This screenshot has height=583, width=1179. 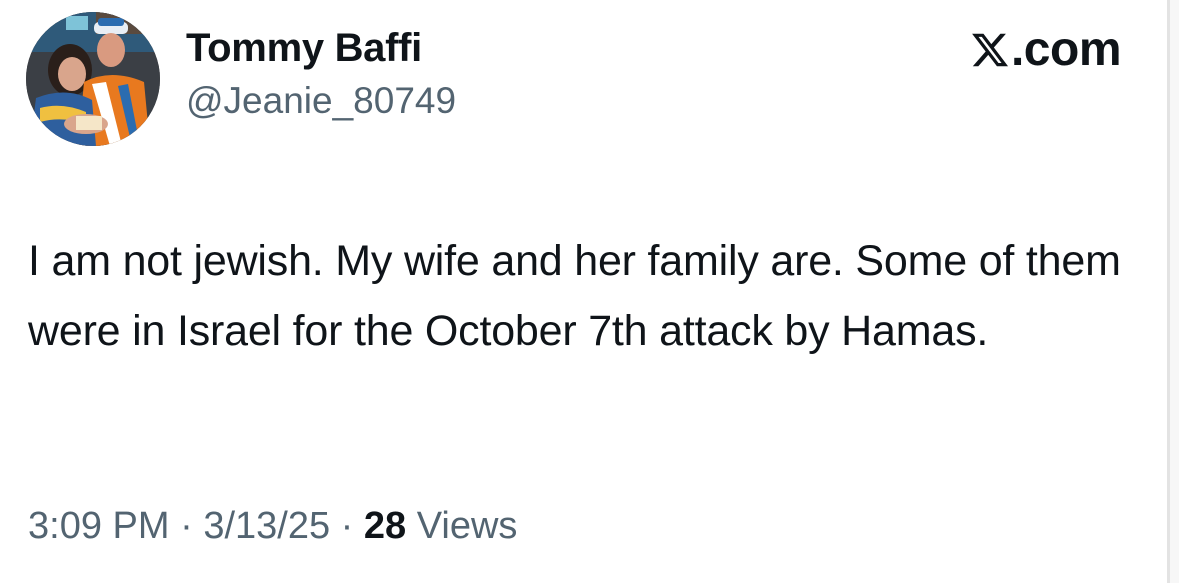 What do you see at coordinates (1066, 49) in the screenshot?
I see `brand-domain: .com` at bounding box center [1066, 49].